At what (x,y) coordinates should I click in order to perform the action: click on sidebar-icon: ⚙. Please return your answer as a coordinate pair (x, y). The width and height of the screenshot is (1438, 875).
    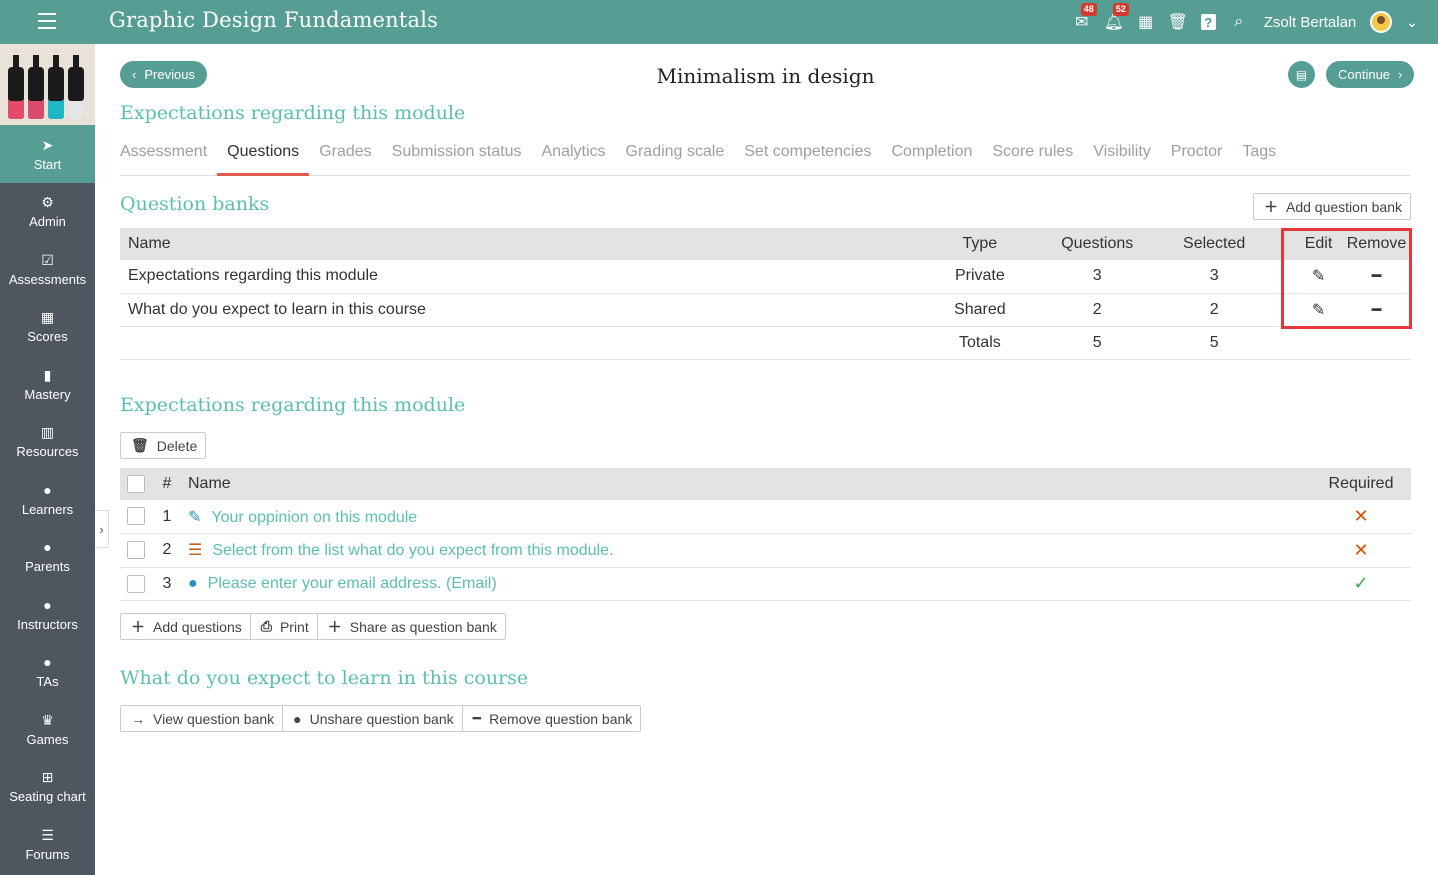
    Looking at the image, I should click on (47, 202).